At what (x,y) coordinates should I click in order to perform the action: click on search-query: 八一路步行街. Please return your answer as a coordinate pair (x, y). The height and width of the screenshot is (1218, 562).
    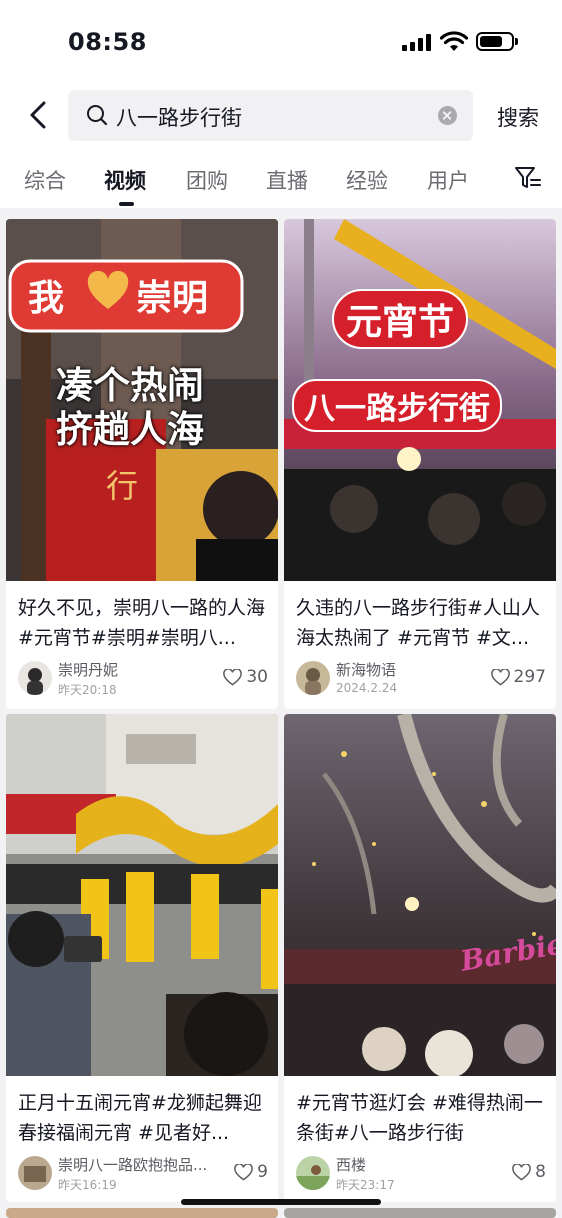
    Looking at the image, I should click on (179, 118).